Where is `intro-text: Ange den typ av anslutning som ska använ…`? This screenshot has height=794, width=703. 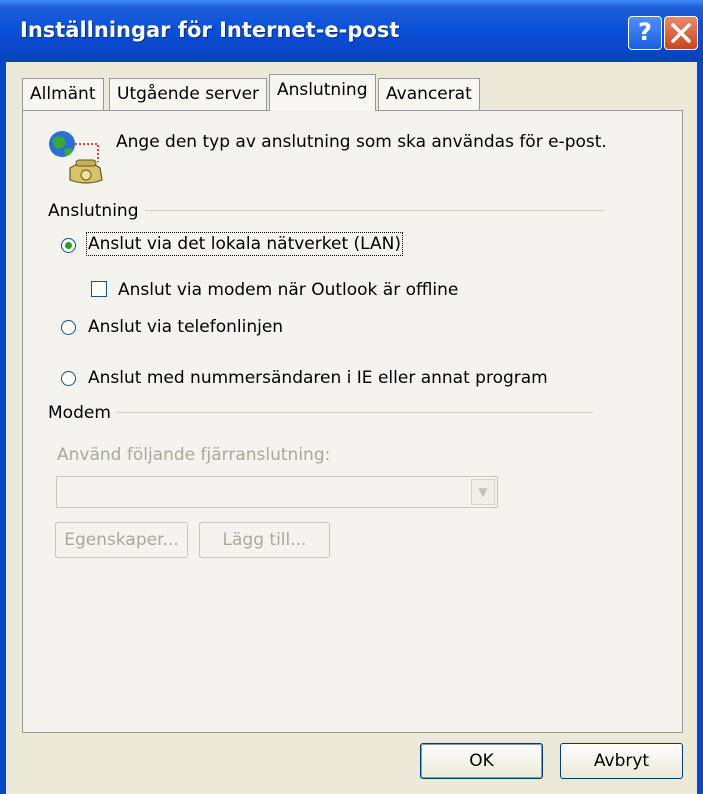
intro-text: Ange den typ av anslutning som ska använ… is located at coordinates (361, 142).